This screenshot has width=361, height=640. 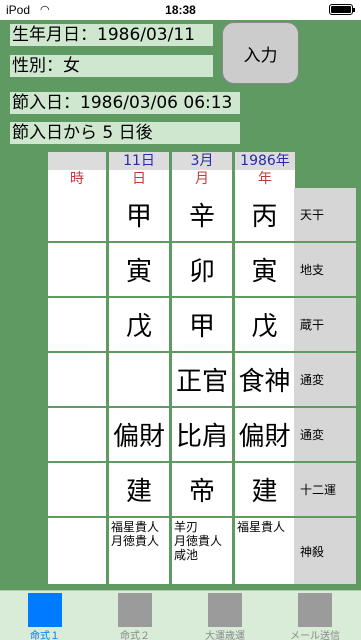 What do you see at coordinates (325, 489) in the screenshot?
I see `row-label-juniun: 十二運` at bounding box center [325, 489].